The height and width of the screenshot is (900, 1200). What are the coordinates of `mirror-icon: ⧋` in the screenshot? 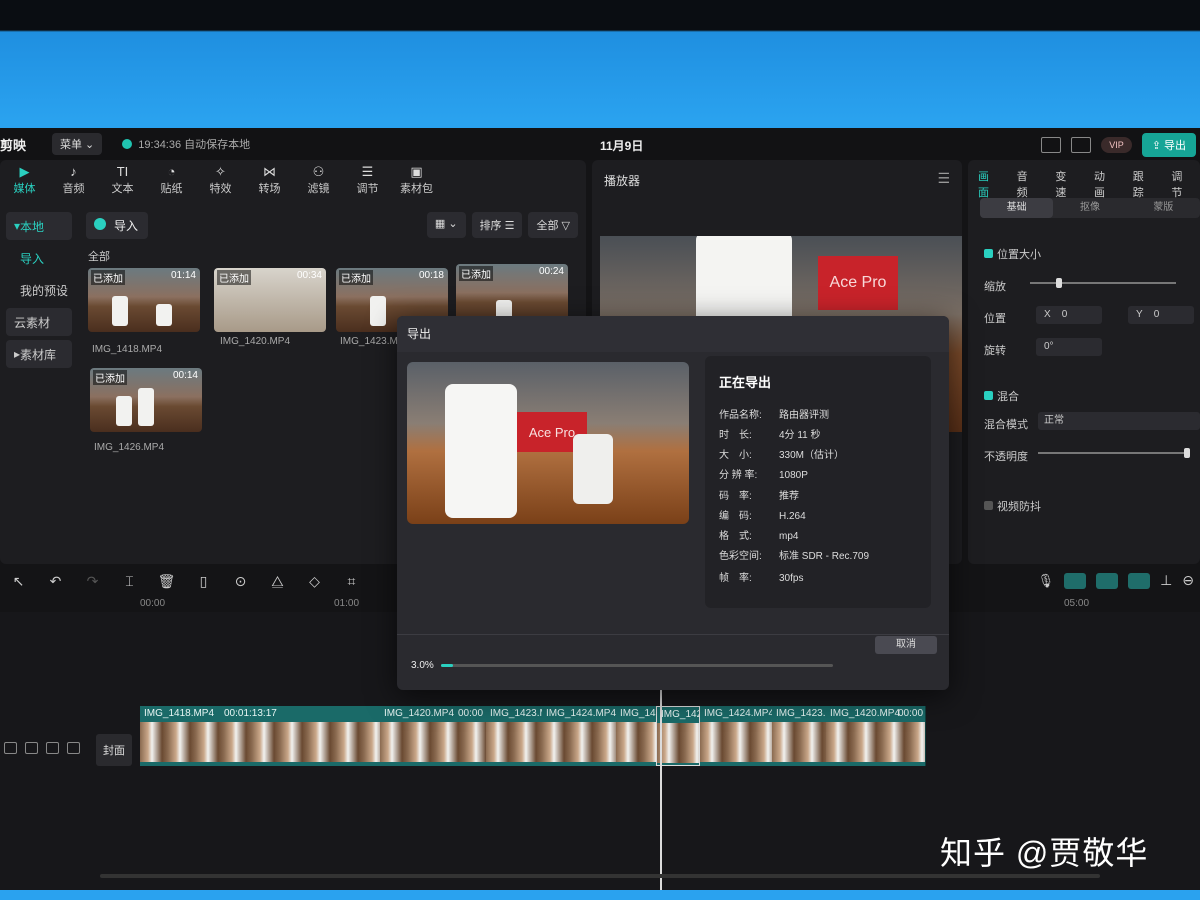 It's located at (277, 581).